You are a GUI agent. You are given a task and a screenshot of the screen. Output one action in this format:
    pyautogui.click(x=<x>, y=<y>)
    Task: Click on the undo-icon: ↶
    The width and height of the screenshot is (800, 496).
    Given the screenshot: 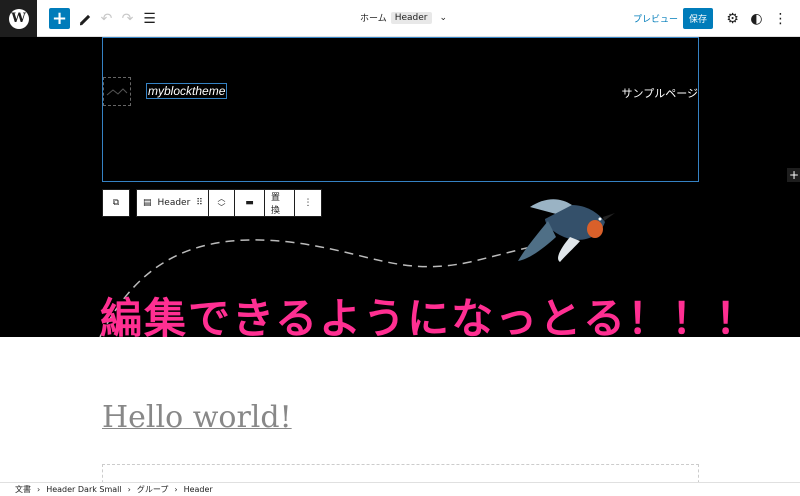 What is the action you would take?
    pyautogui.click(x=106, y=18)
    